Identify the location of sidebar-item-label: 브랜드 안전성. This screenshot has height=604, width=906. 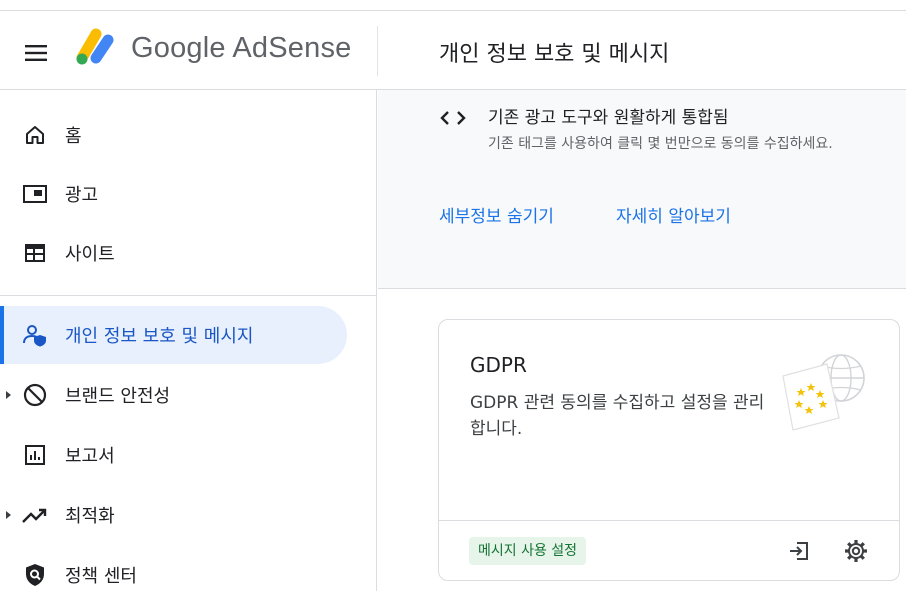
(118, 396).